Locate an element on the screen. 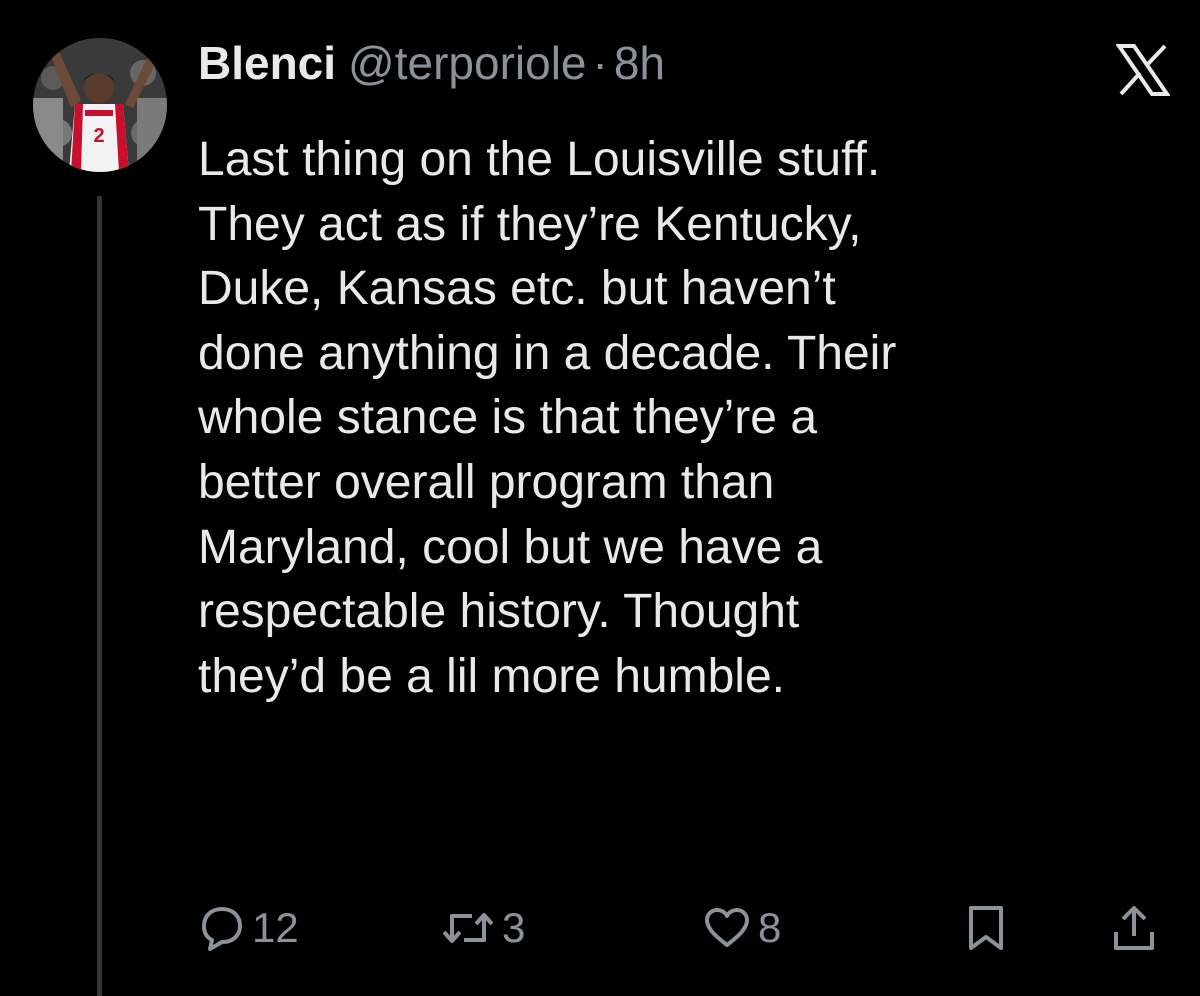 Image resolution: width=1200 pixels, height=996 pixels. tweet-header: Blenci @terporiole · 8h is located at coordinates (431, 71).